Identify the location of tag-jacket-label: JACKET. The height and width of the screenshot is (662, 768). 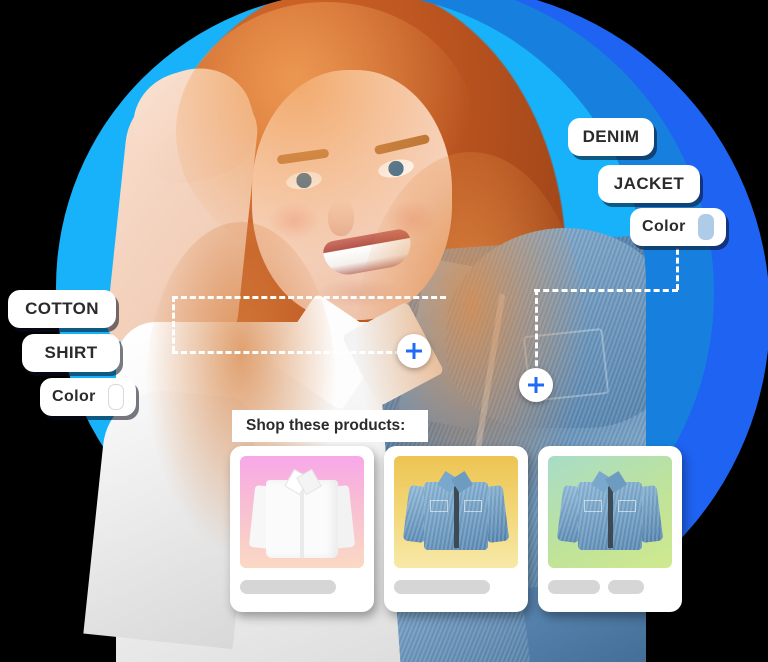
(649, 183).